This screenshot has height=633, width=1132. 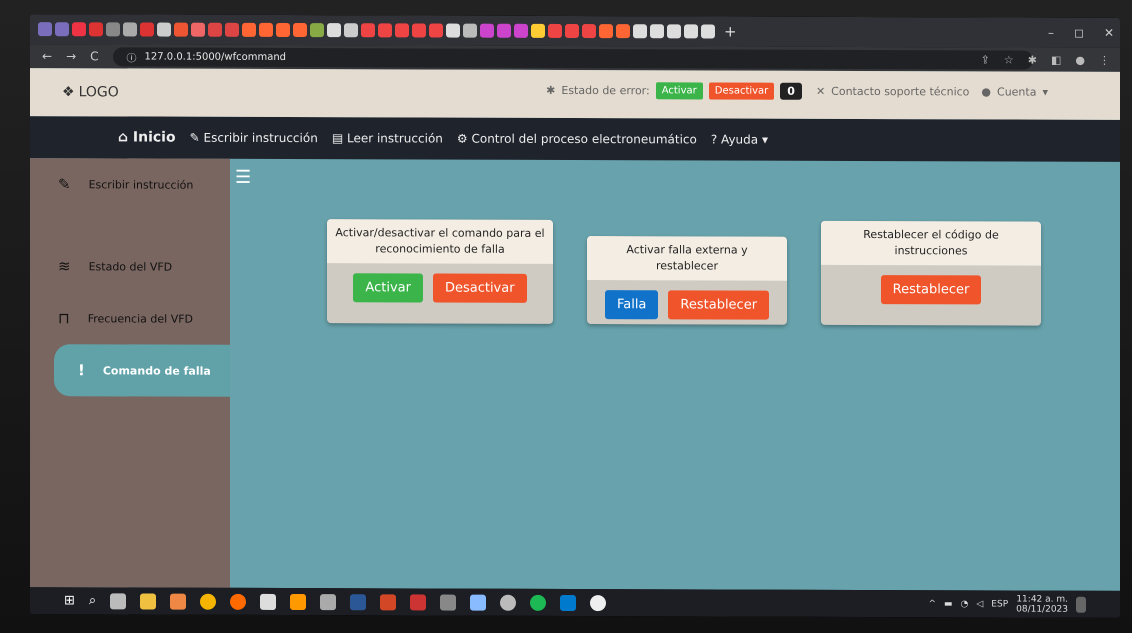 What do you see at coordinates (268, 601) in the screenshot?
I see `tia-portal-icon` at bounding box center [268, 601].